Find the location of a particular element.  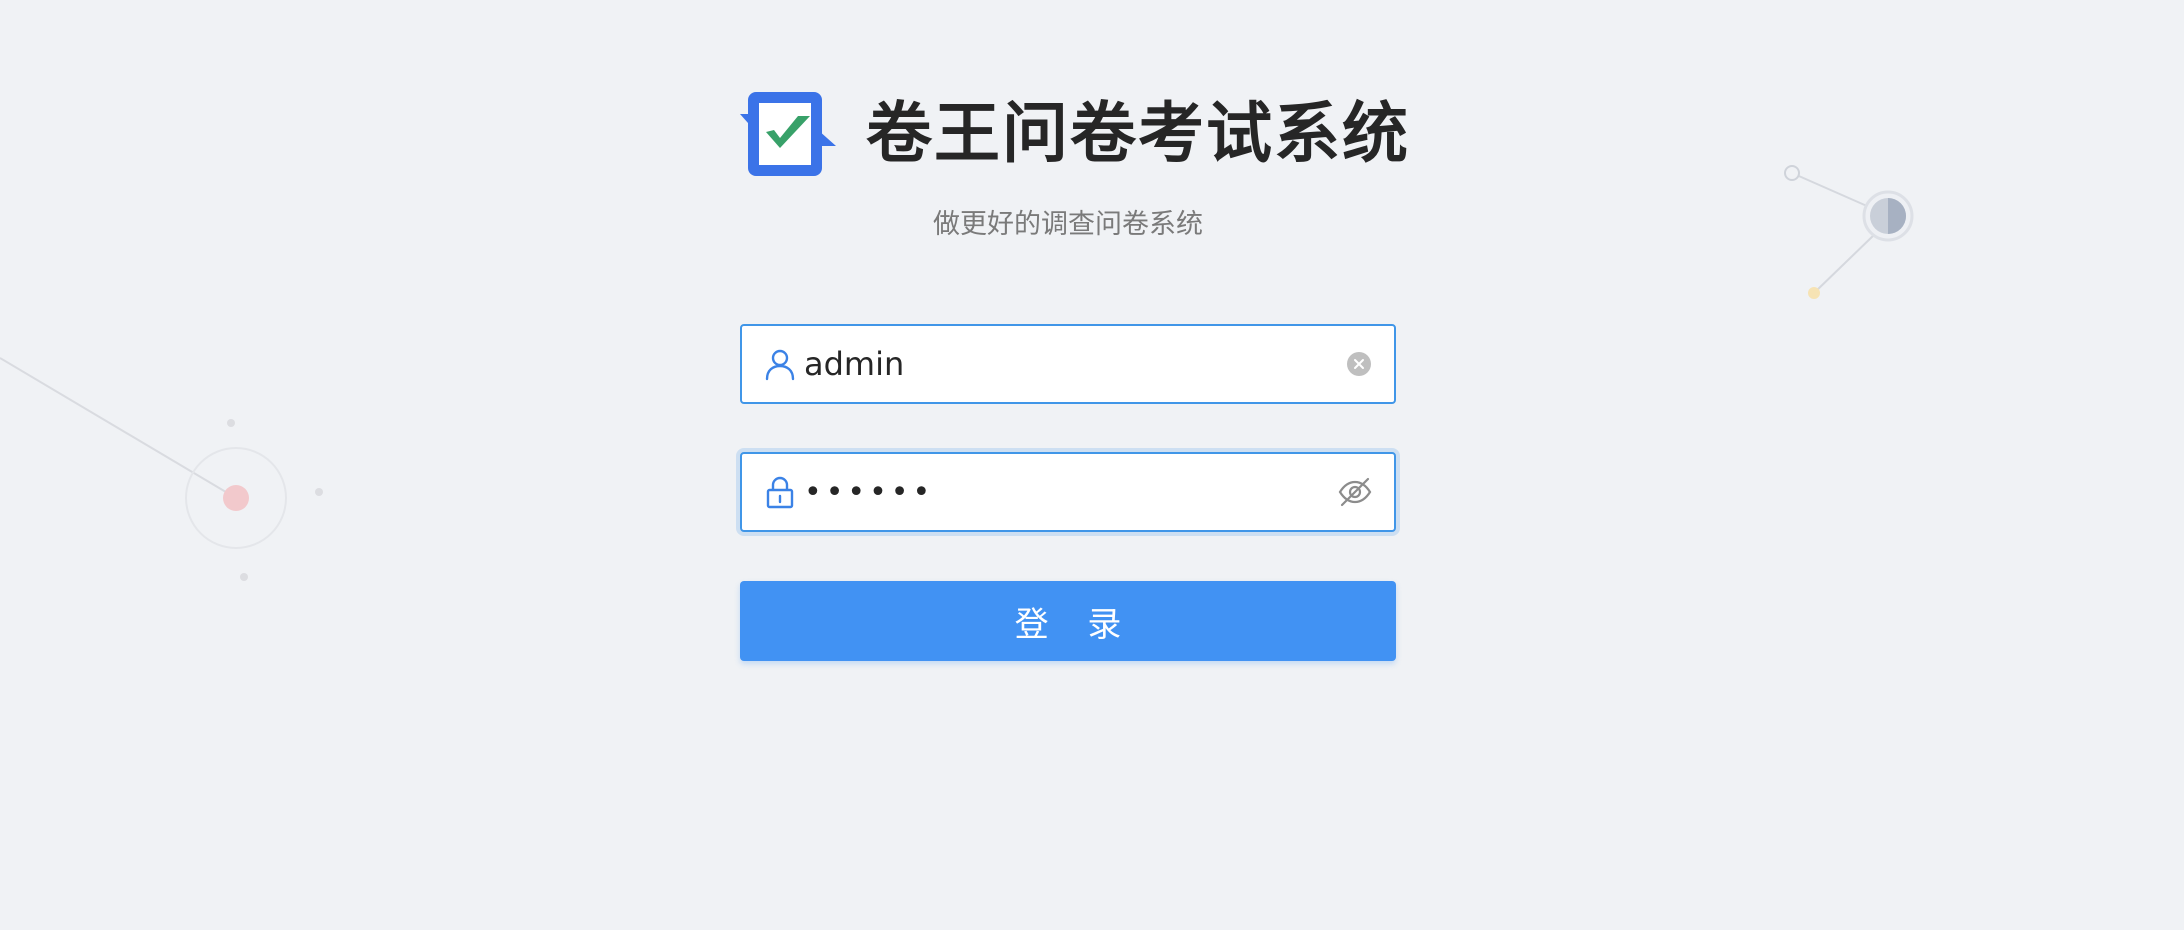

password-field is located at coordinates (1068, 492).